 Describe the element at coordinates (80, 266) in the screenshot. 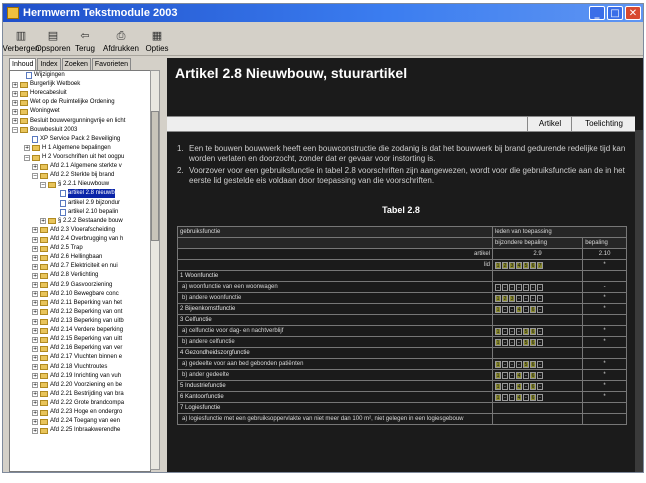

I see `tree-item: + Afd 2.7 Elektriciteit en nui` at that location.